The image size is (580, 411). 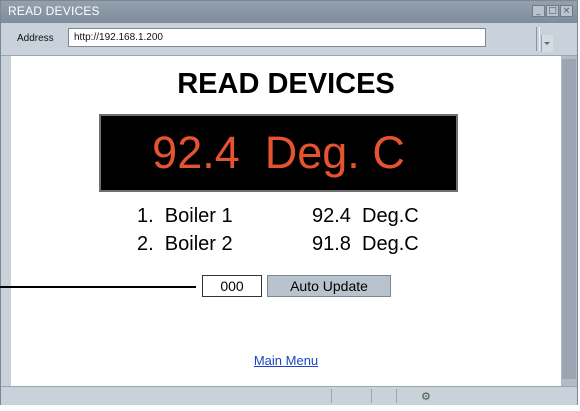 I want to click on address-input: http://192.168.1.200, so click(x=310, y=40).